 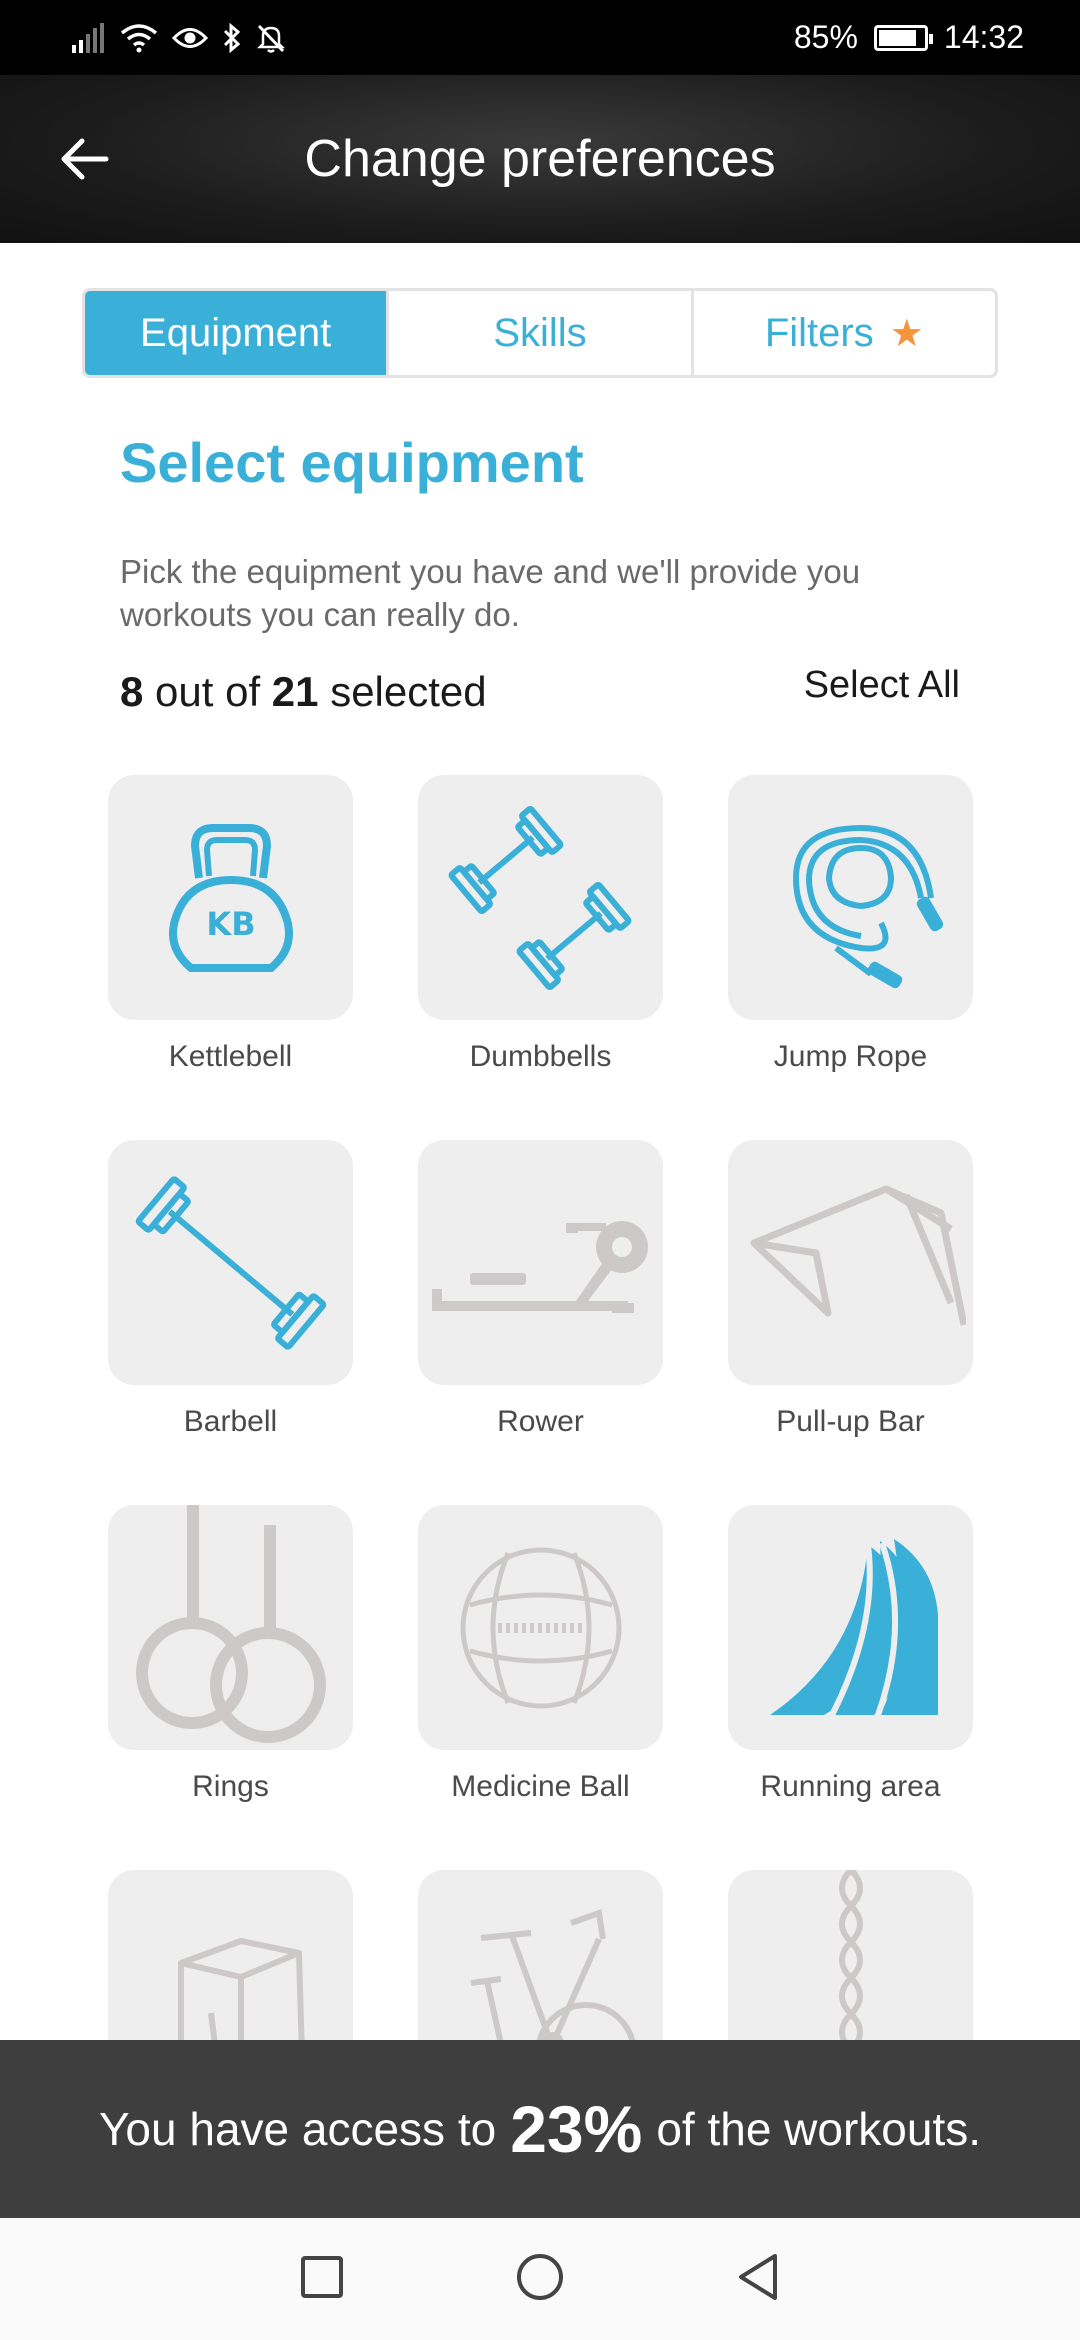 I want to click on tab-equipment: Equipment, so click(x=236, y=333).